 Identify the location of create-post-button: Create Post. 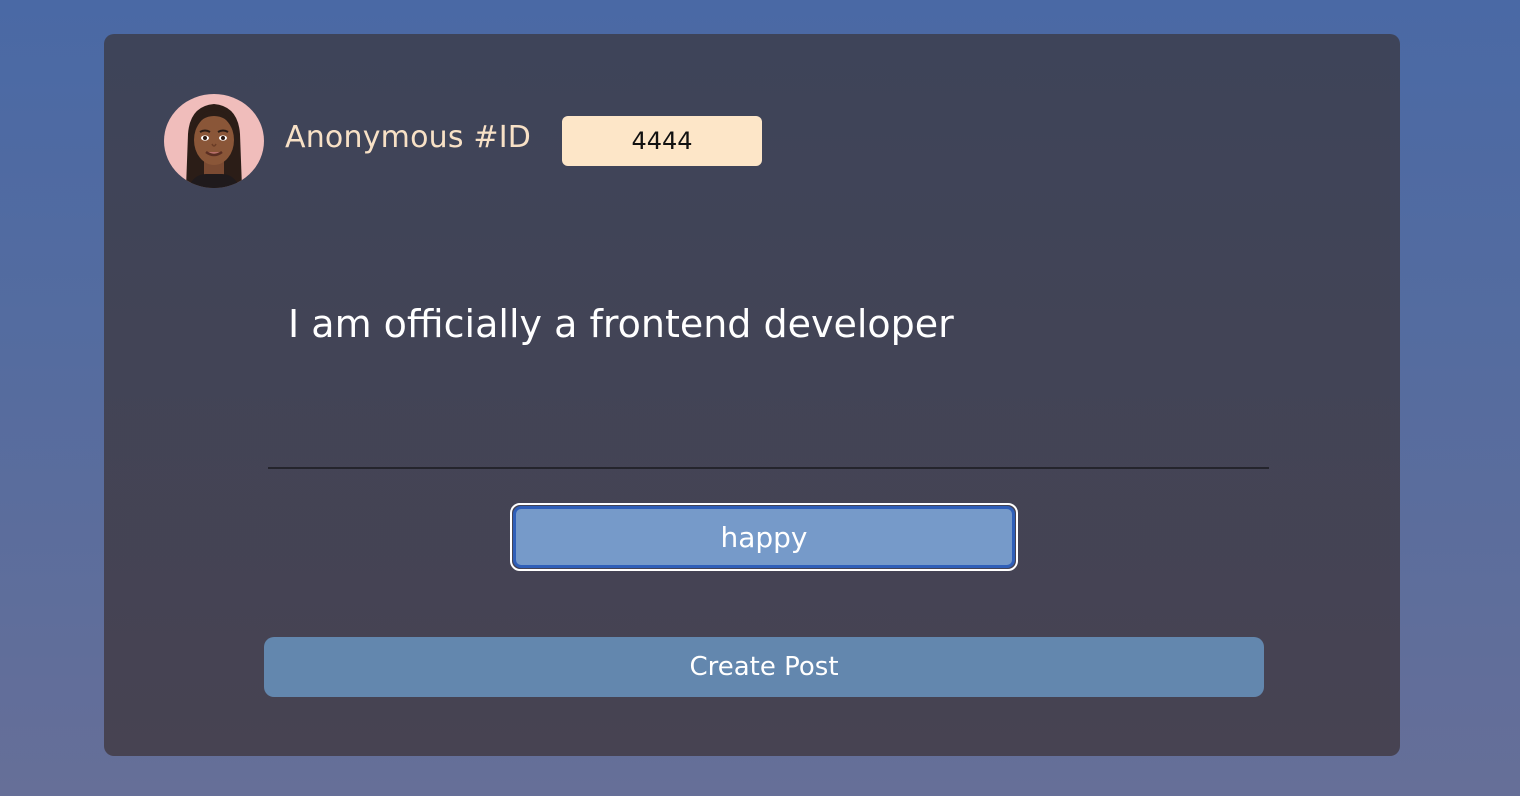
(764, 667).